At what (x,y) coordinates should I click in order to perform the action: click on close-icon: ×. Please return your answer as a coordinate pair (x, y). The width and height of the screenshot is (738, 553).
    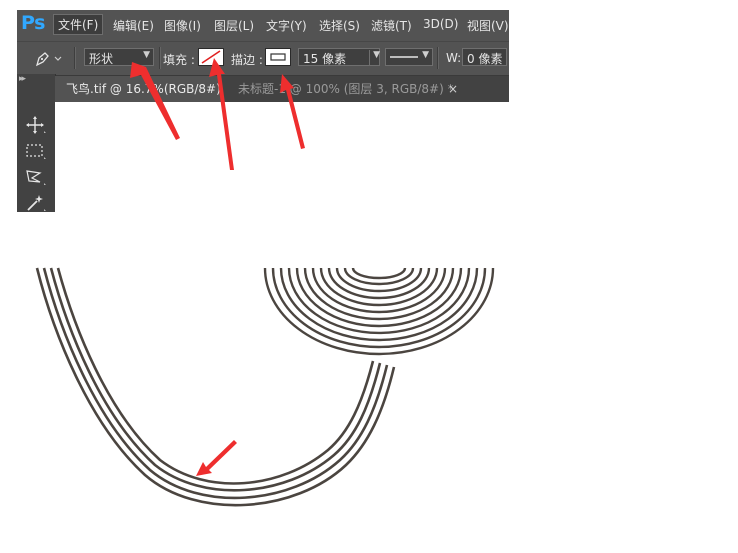
    Looking at the image, I should click on (453, 89).